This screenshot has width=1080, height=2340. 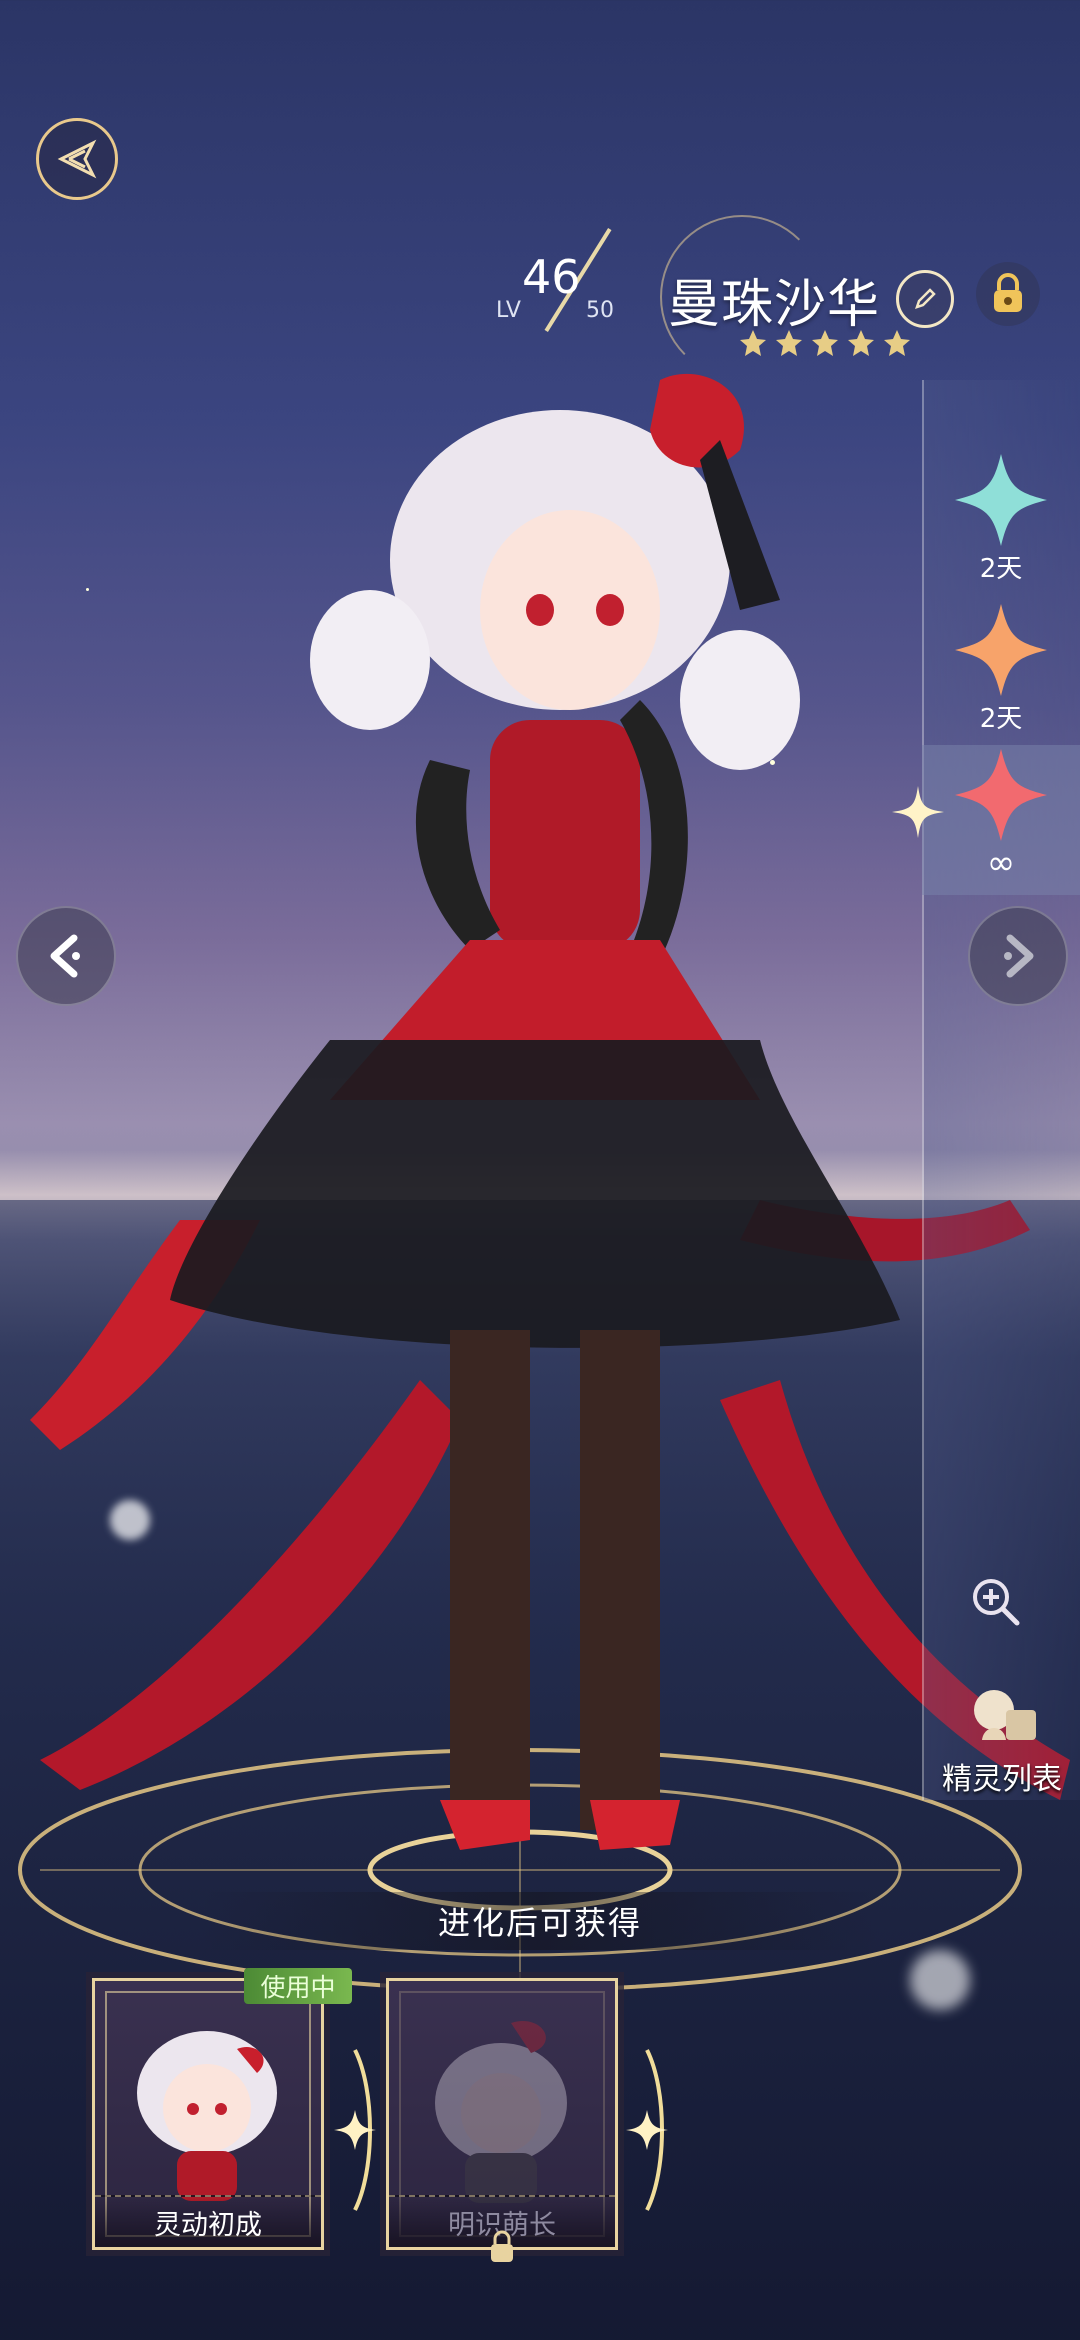 I want to click on elf-list-label: 精灵列表, so click(x=1002, y=1779).